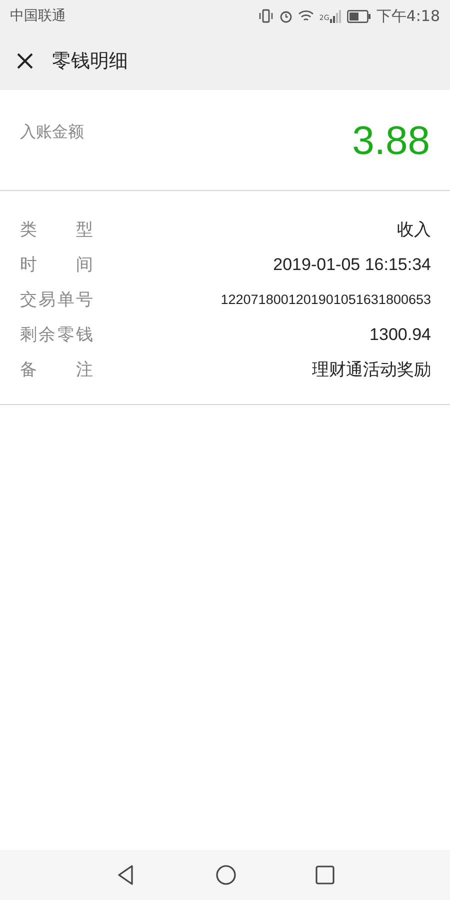 Image resolution: width=450 pixels, height=900 pixels. What do you see at coordinates (38, 16) in the screenshot?
I see `carrier-name: 中国联通` at bounding box center [38, 16].